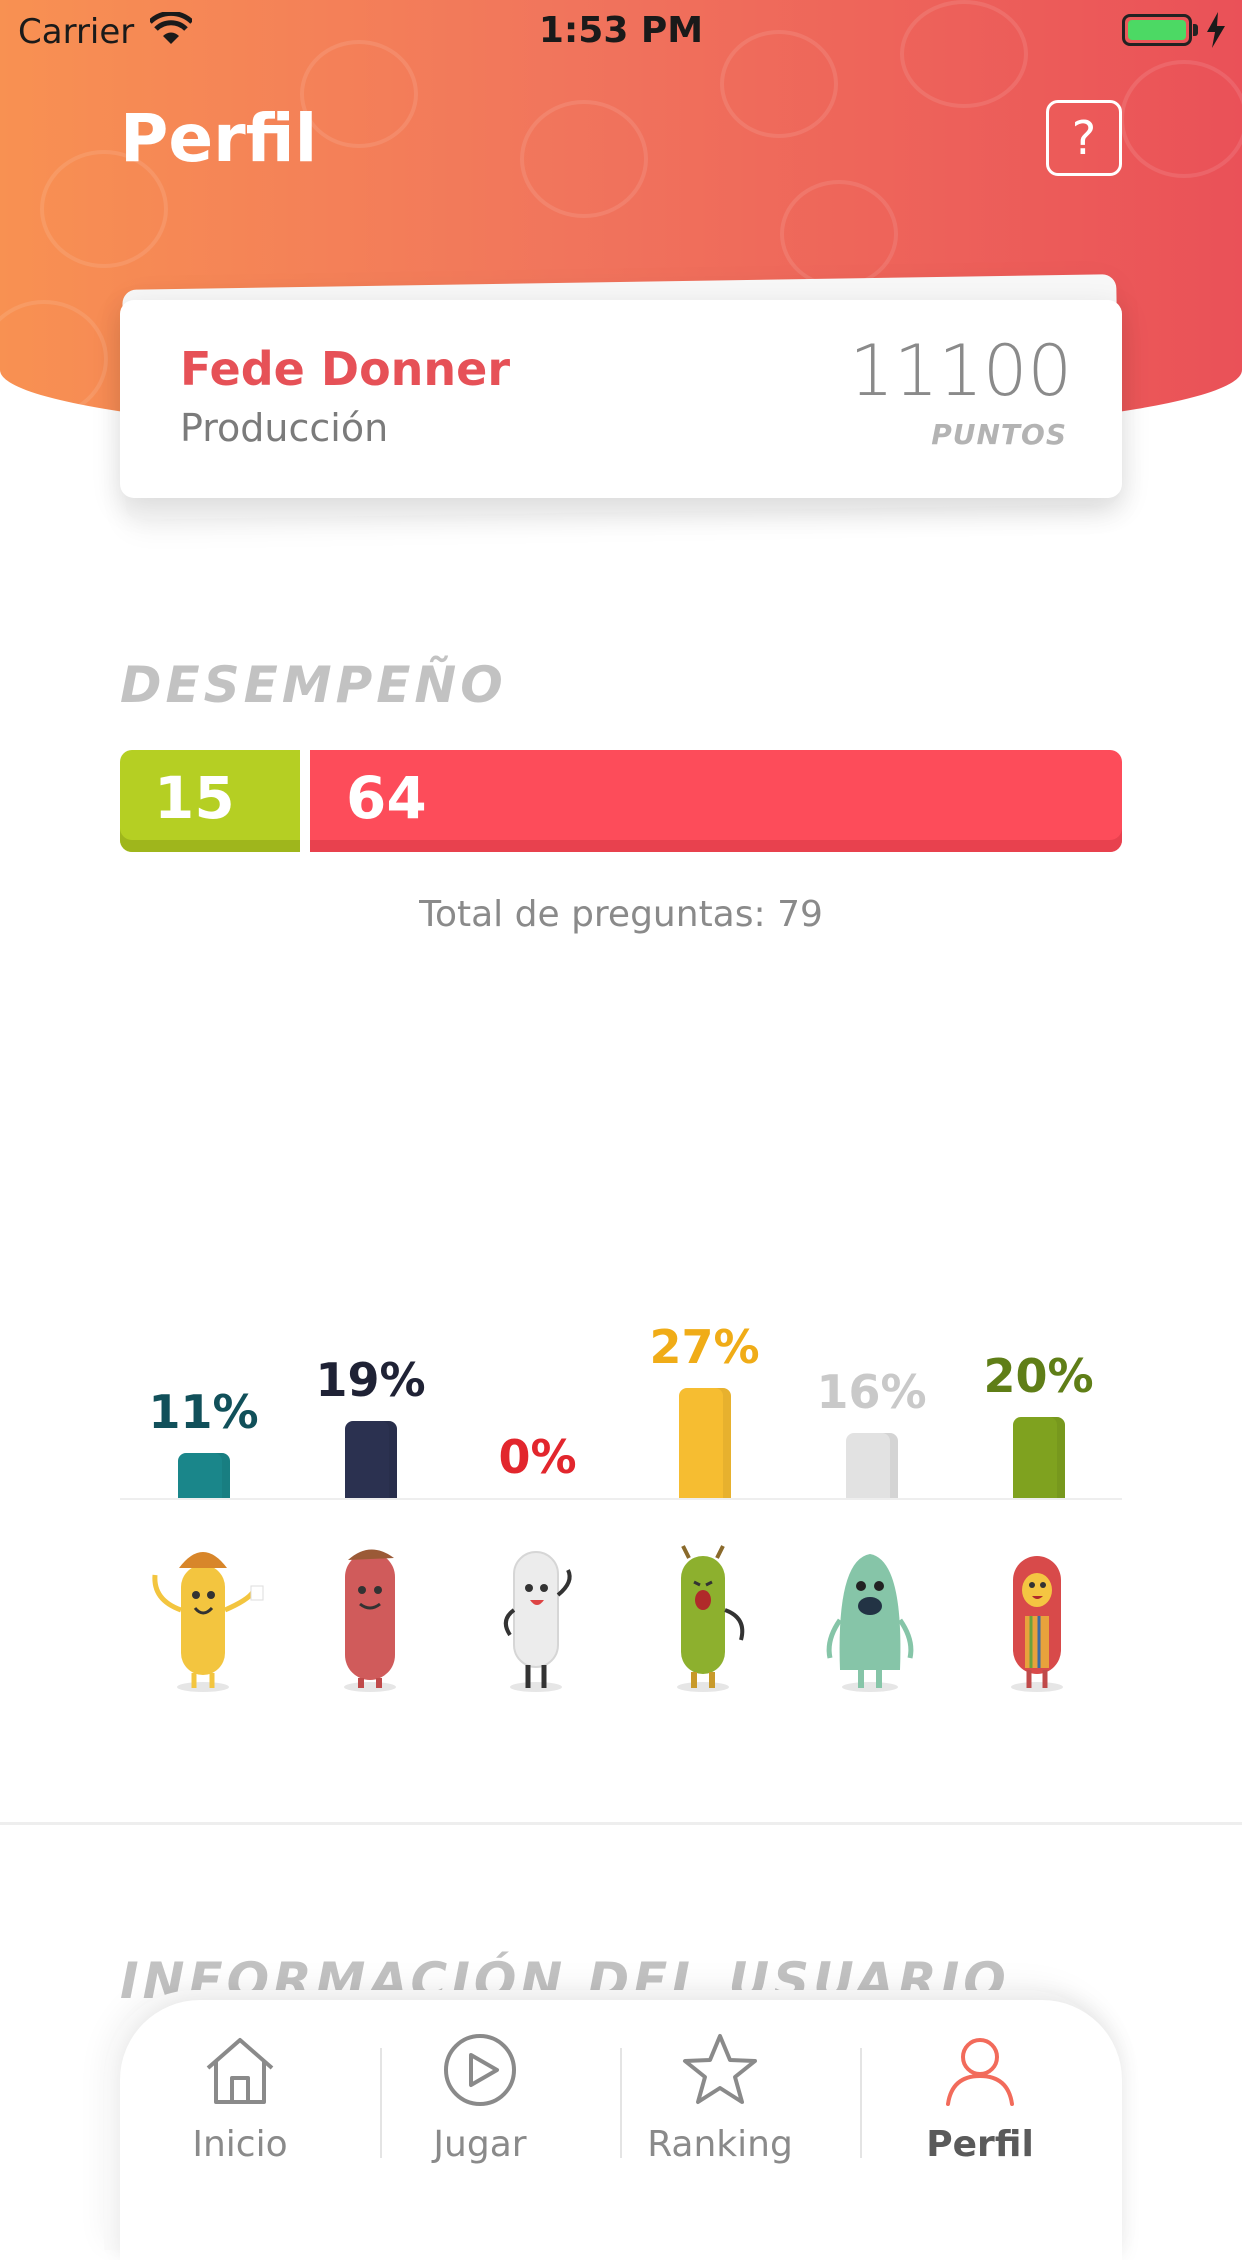 This screenshot has width=1242, height=2260. Describe the element at coordinates (208, 1622) in the screenshot. I see `yellow-character-icon` at that location.